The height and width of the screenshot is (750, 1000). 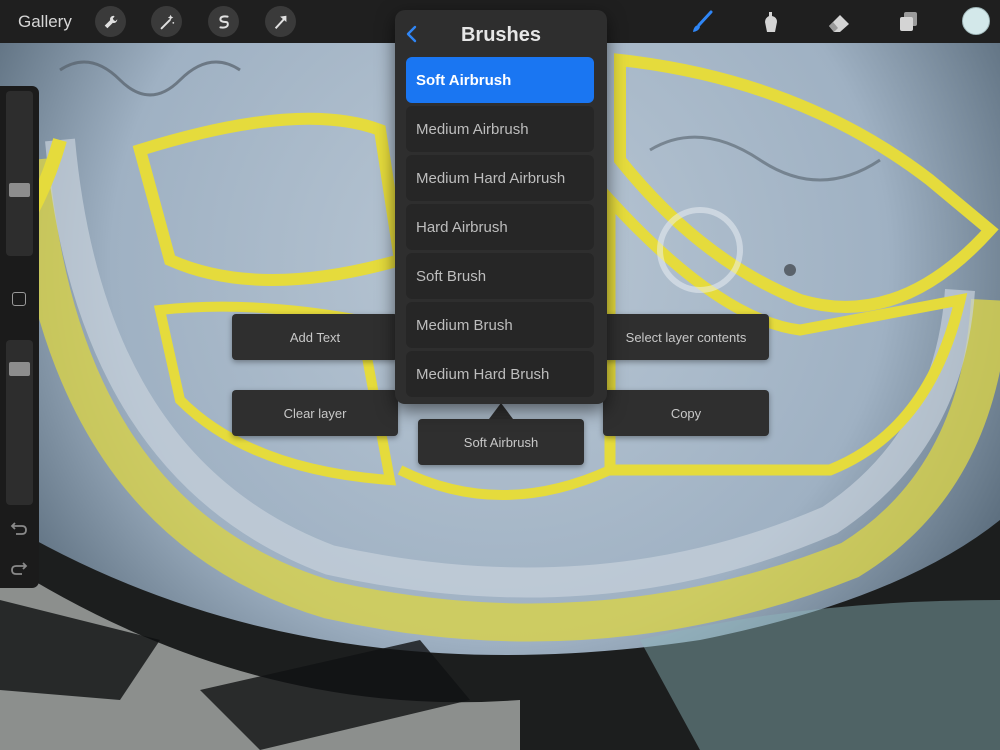 I want to click on left-sidebar, so click(x=19, y=337).